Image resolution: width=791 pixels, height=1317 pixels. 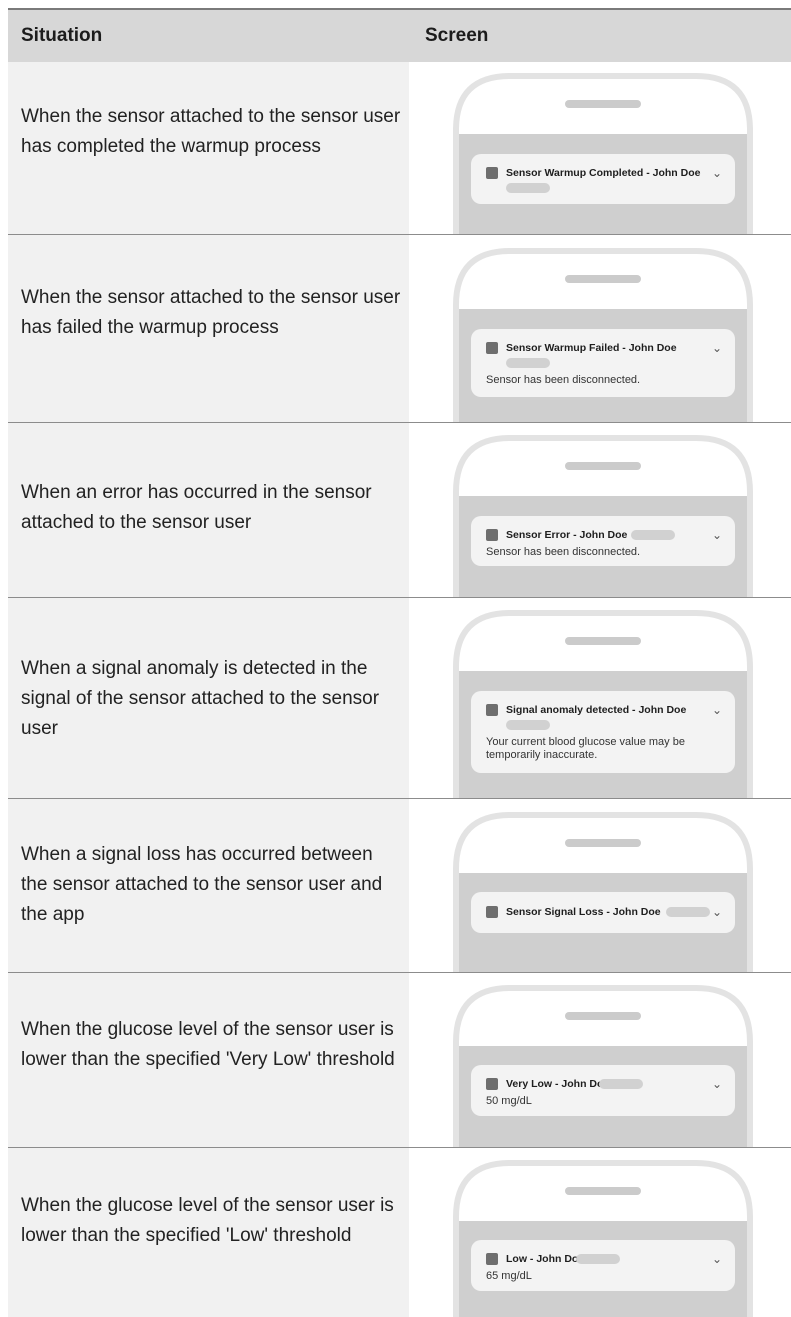 I want to click on phone-mockup: Low - John Doe ⌄ 65 mg/dL, so click(x=603, y=1238).